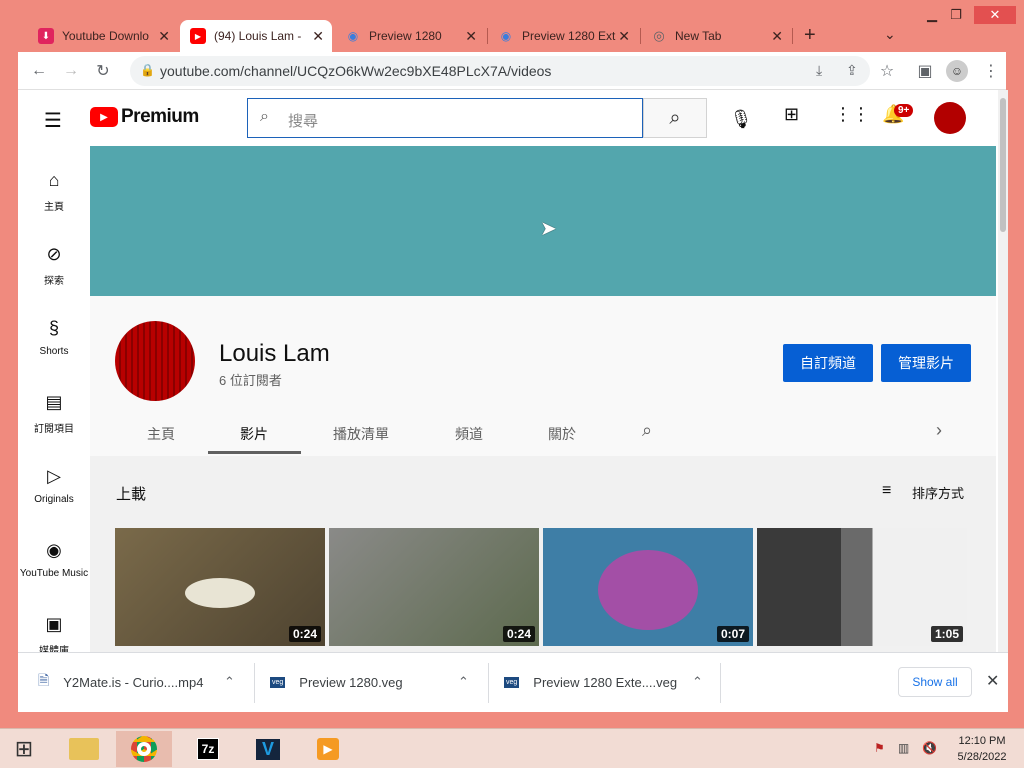  What do you see at coordinates (982, 749) in the screenshot?
I see `system-clock: 12:10 PM 5/28/2022` at bounding box center [982, 749].